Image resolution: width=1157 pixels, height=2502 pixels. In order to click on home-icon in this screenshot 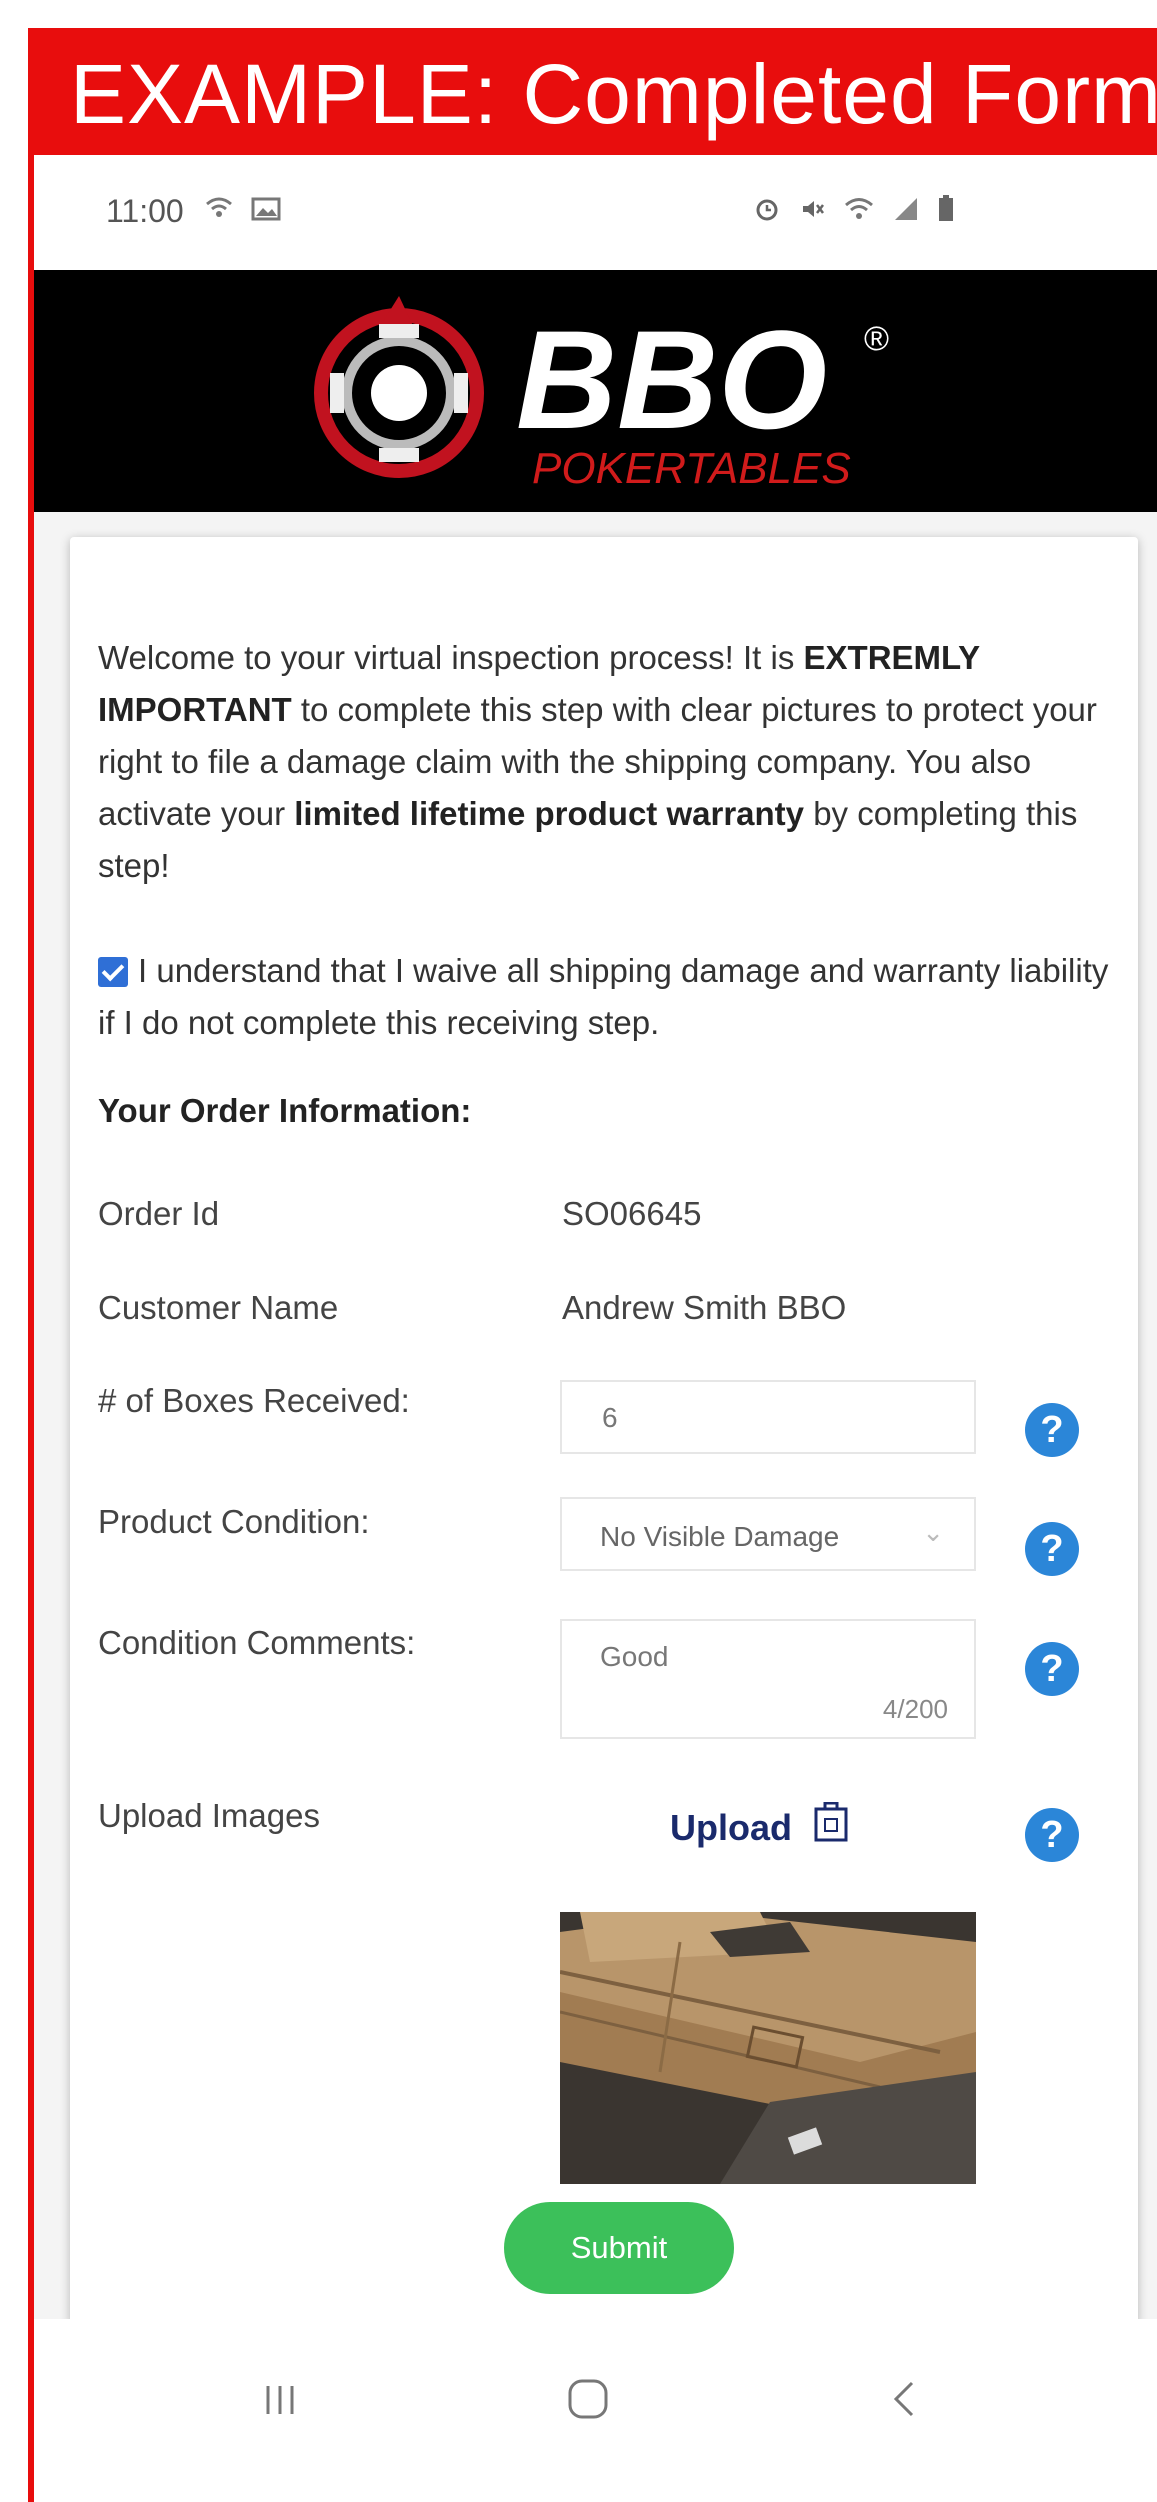, I will do `click(588, 2405)`.